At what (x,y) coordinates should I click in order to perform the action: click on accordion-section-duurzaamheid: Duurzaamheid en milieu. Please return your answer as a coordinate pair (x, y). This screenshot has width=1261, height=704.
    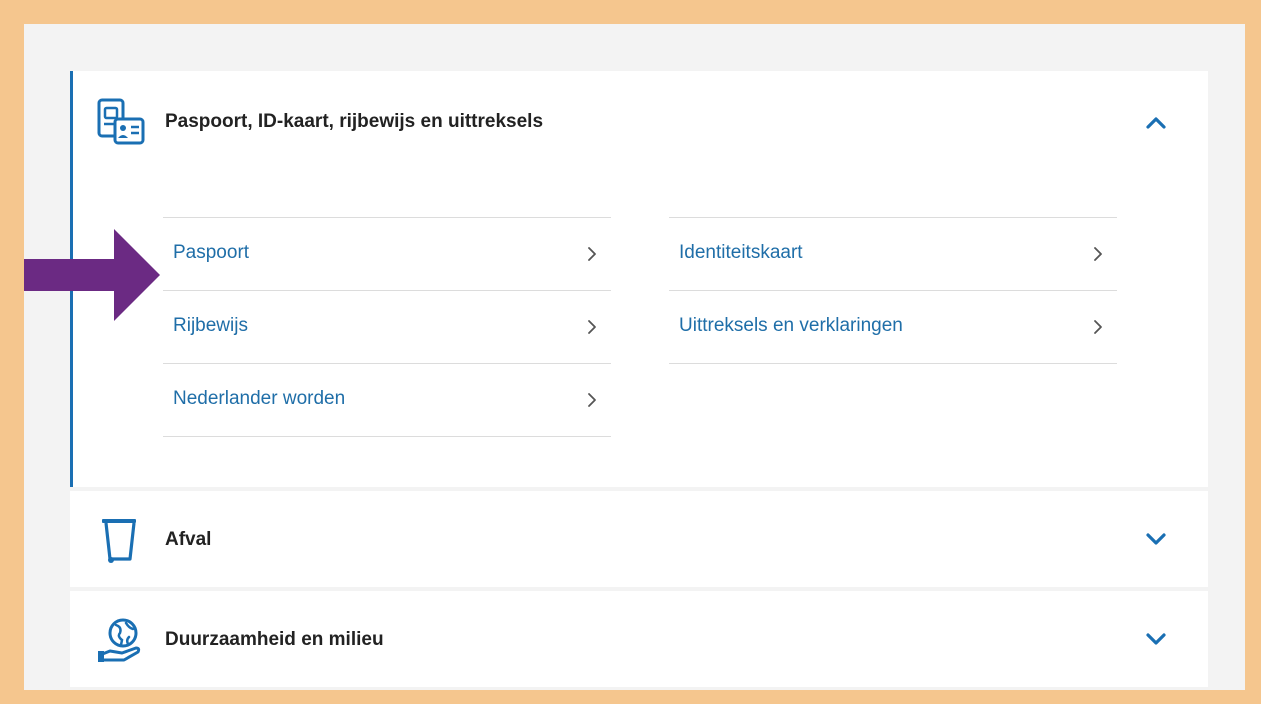
    Looking at the image, I should click on (639, 639).